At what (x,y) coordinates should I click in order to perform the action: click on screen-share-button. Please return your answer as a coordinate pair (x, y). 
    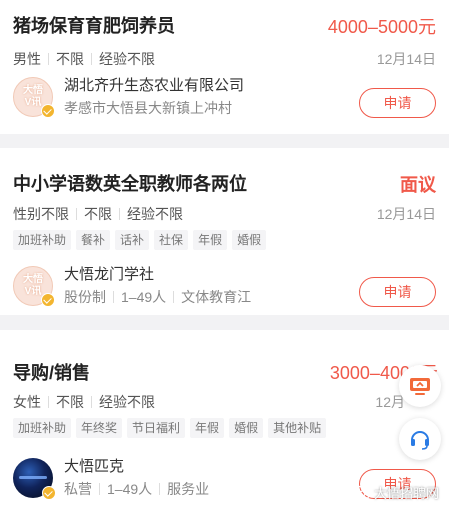
    Looking at the image, I should click on (420, 386).